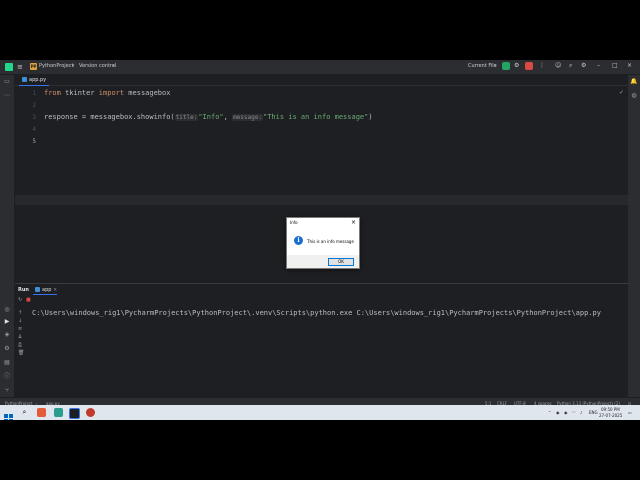 The height and width of the screenshot is (480, 640). What do you see at coordinates (574, 412) in the screenshot?
I see `wifi-icon: ◠` at bounding box center [574, 412].